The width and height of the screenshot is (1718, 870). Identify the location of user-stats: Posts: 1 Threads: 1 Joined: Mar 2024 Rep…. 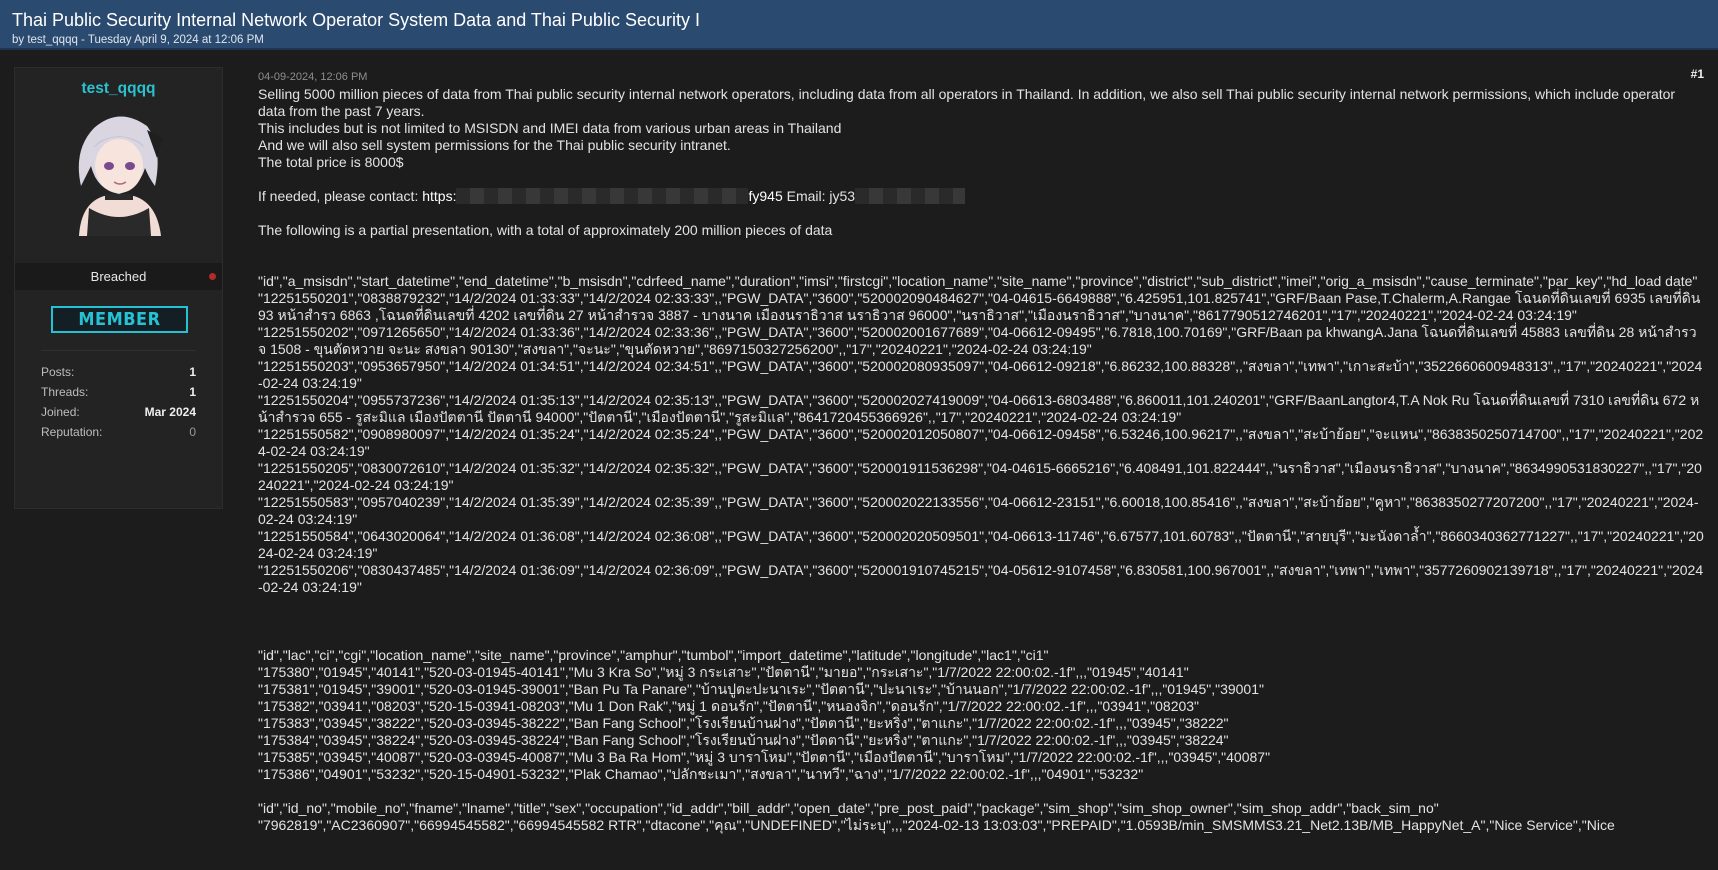
(118, 405).